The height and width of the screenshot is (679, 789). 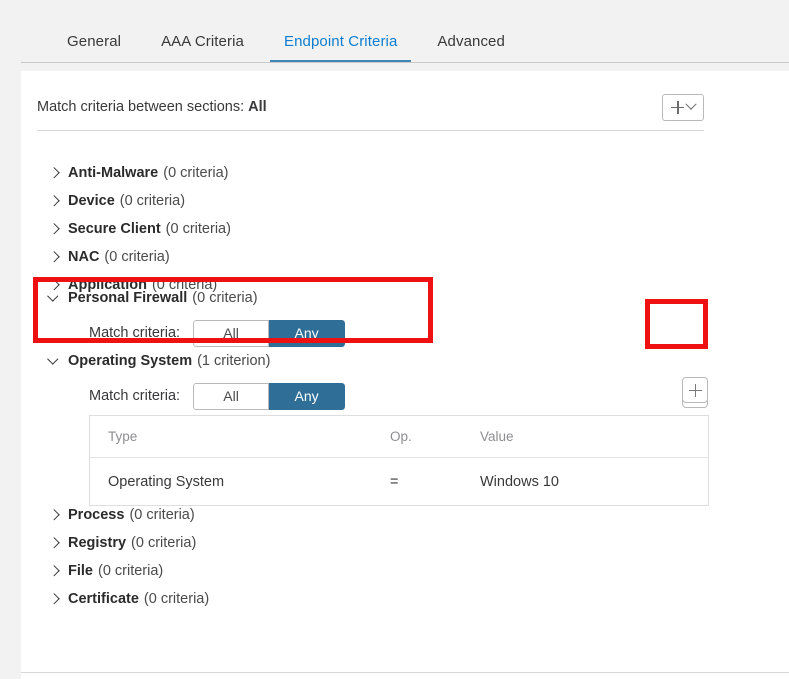 I want to click on match-between-sections-value: All, so click(x=257, y=107).